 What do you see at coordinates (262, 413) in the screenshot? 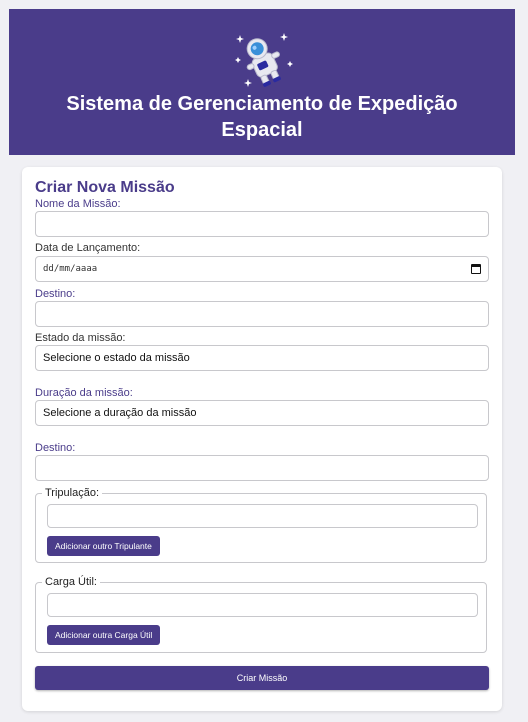
I see `mission-duration-select: Selecione a duração da missão` at bounding box center [262, 413].